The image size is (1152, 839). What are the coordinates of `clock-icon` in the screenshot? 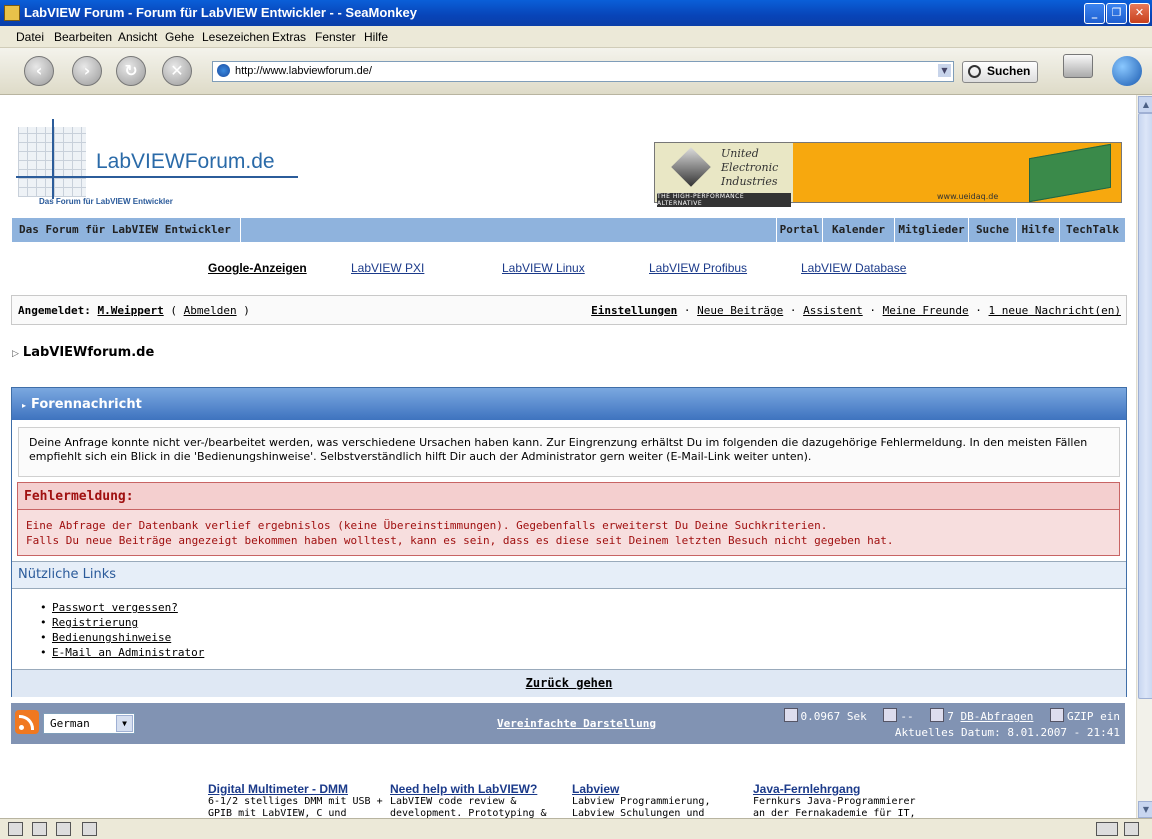 It's located at (790, 715).